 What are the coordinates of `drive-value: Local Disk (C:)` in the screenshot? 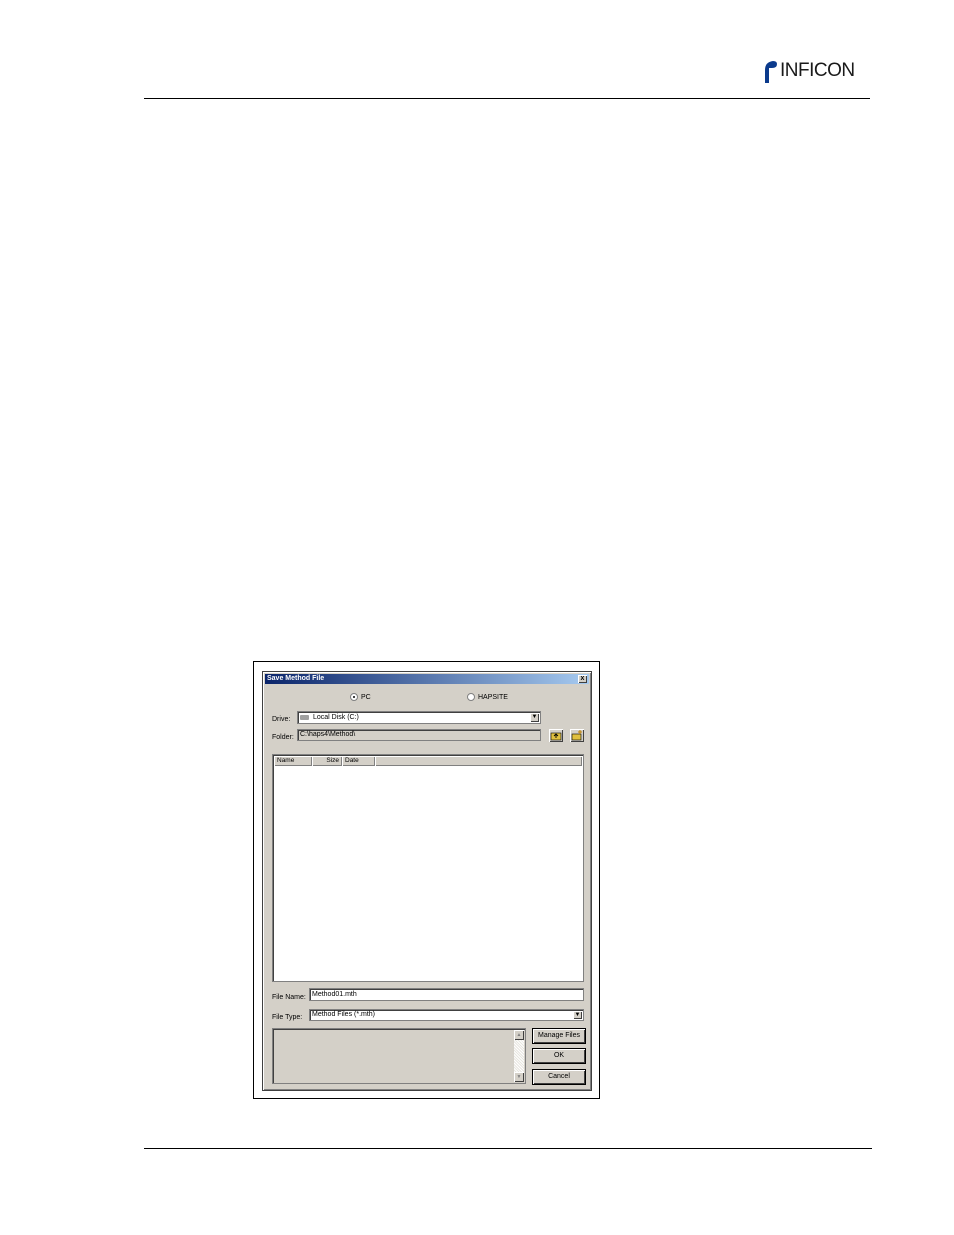 It's located at (335, 717).